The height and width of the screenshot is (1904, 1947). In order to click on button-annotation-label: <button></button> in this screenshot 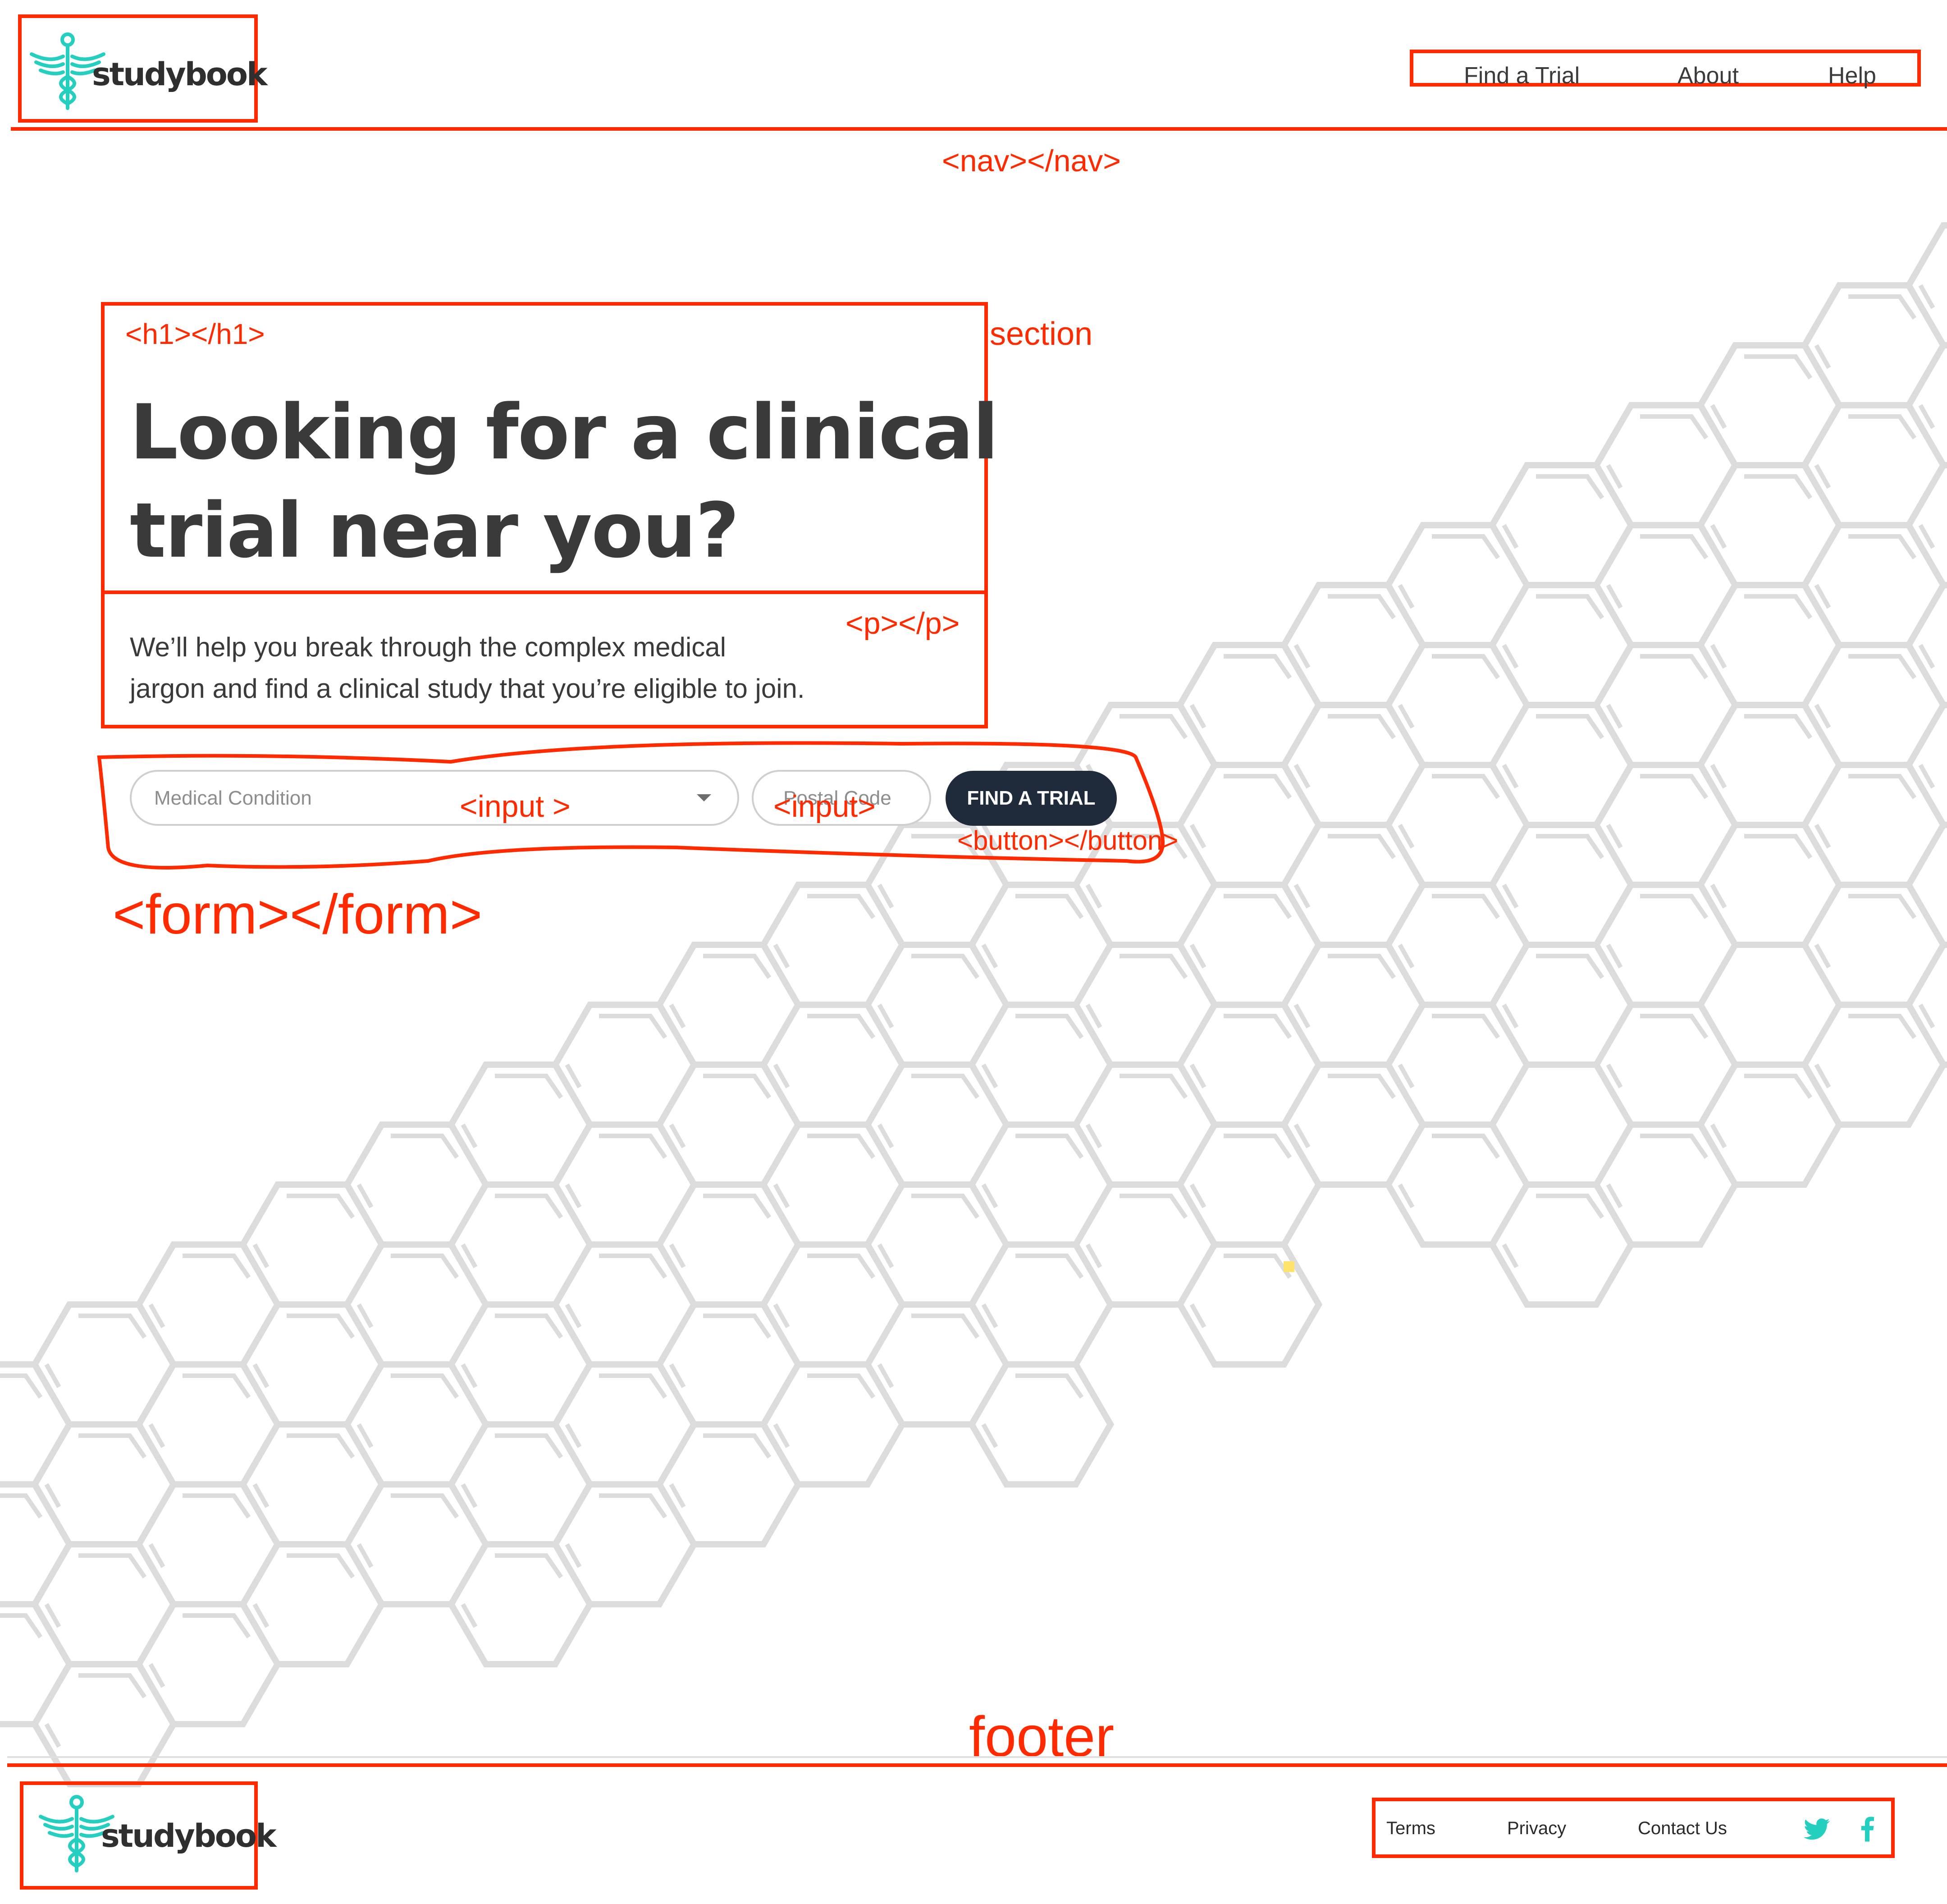, I will do `click(1068, 840)`.